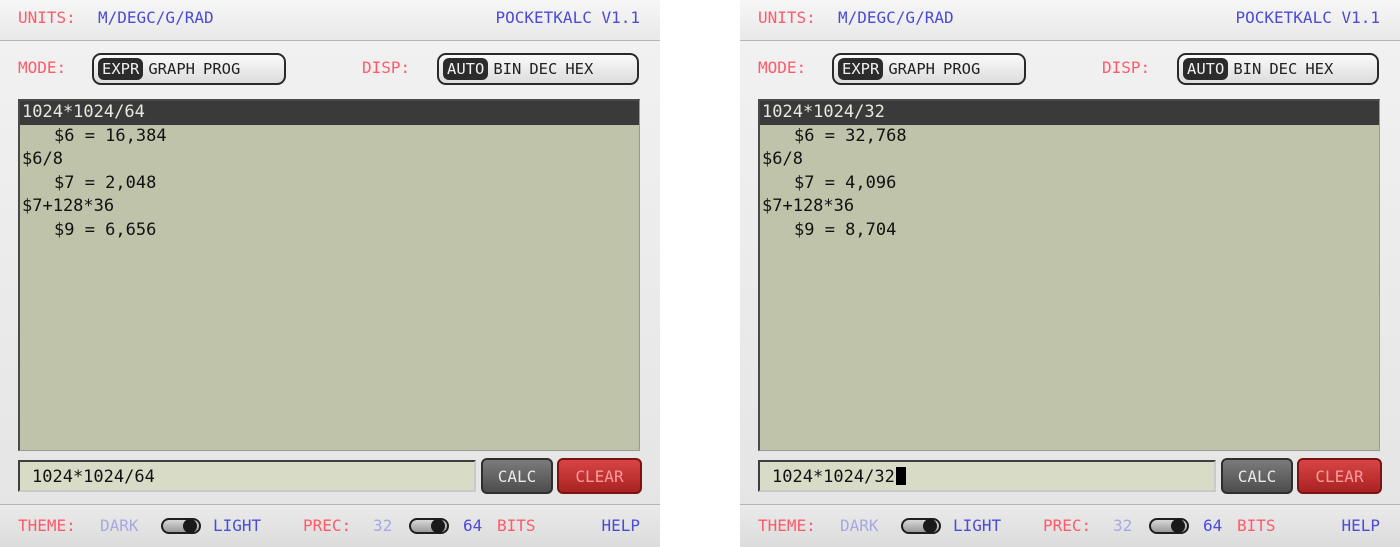  What do you see at coordinates (1069, 184) in the screenshot?
I see `history-result: $7 = 4,096` at bounding box center [1069, 184].